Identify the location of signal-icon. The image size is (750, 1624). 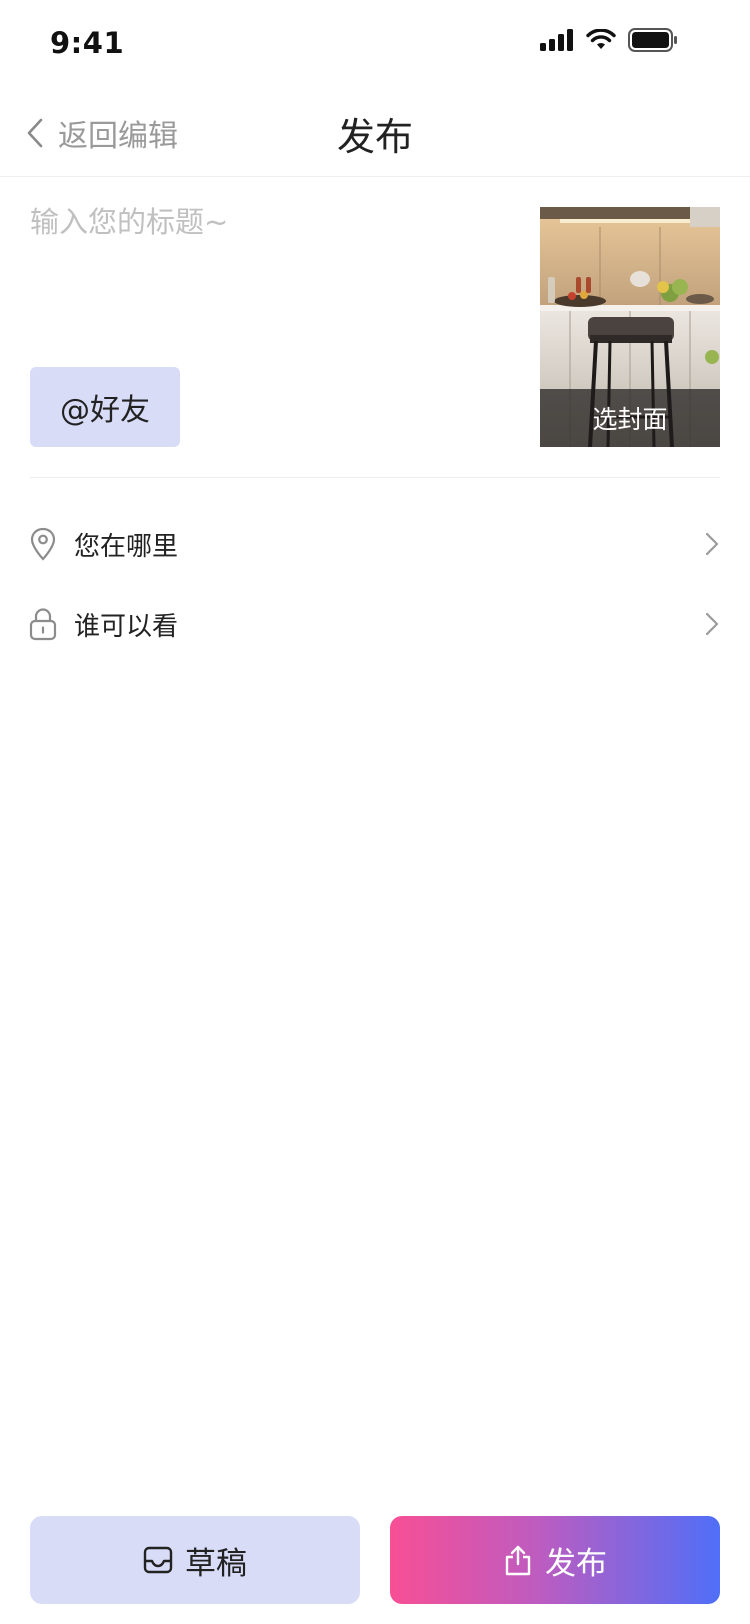
(556, 40).